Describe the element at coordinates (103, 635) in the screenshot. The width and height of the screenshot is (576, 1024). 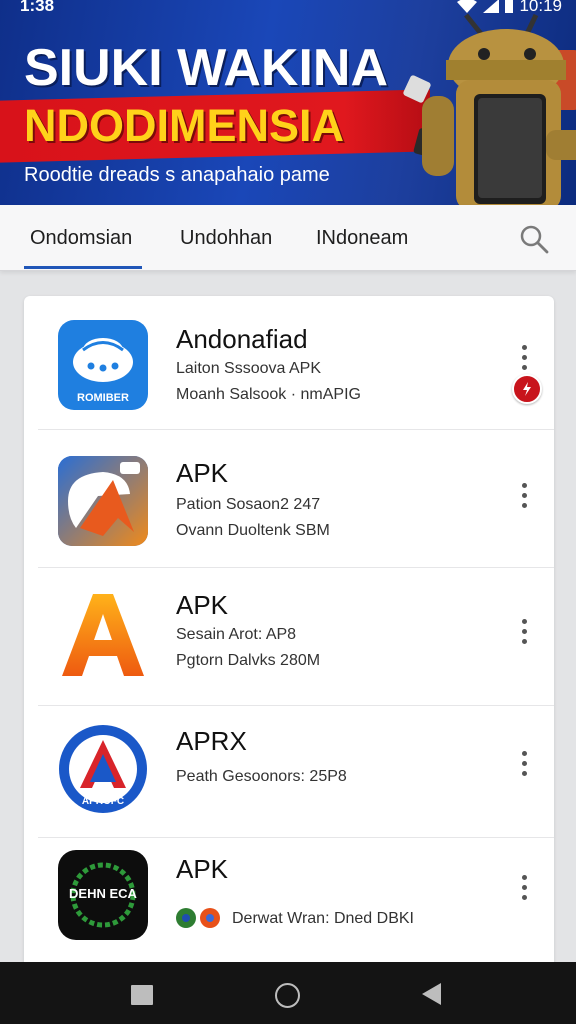
I see `letter-a-app-icon` at that location.